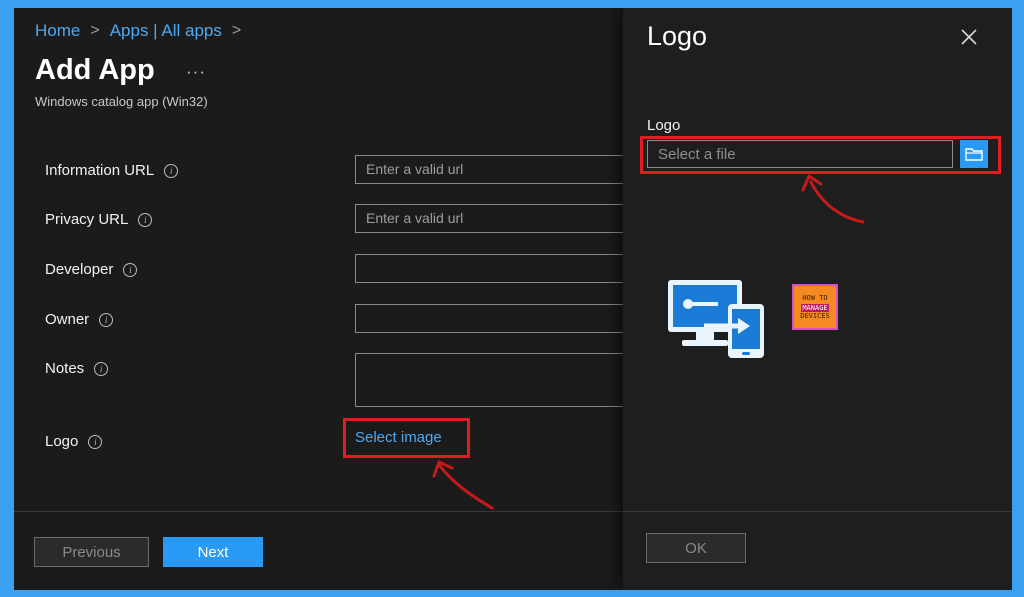  Describe the element at coordinates (62, 441) in the screenshot. I see `field-label-text: Logo` at that location.